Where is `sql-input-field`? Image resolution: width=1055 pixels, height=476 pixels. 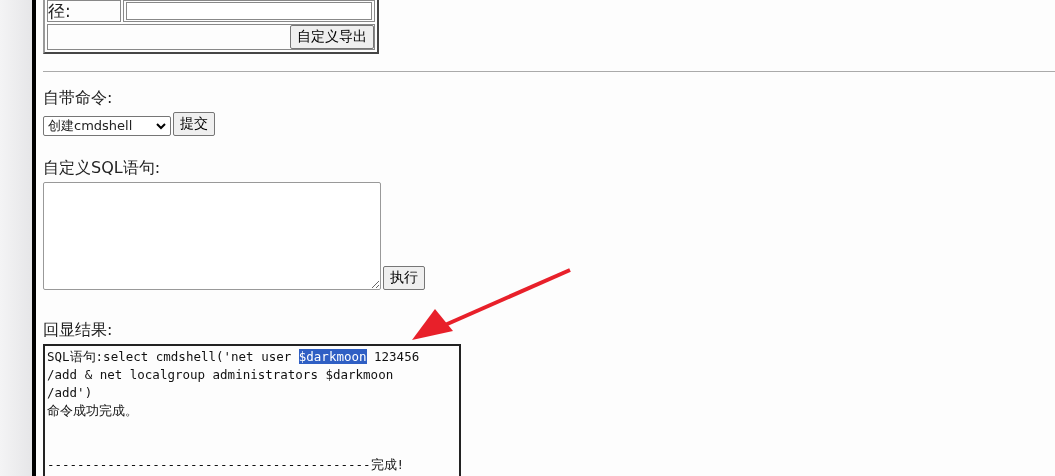 sql-input-field is located at coordinates (212, 236).